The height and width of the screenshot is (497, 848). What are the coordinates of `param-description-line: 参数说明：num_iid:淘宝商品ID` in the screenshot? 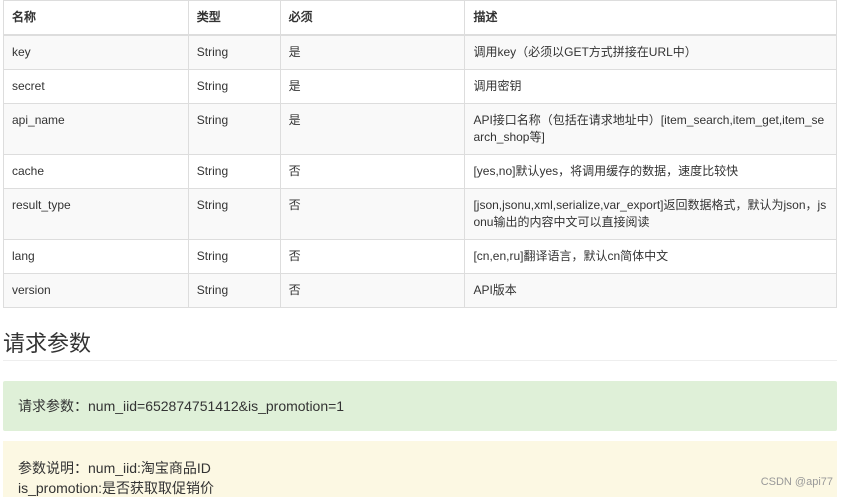 It's located at (114, 468).